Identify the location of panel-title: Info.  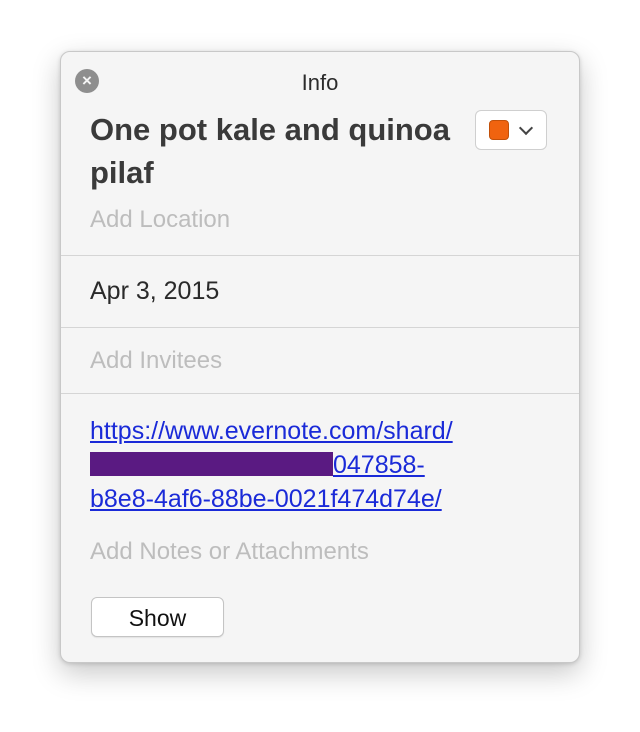
(320, 82).